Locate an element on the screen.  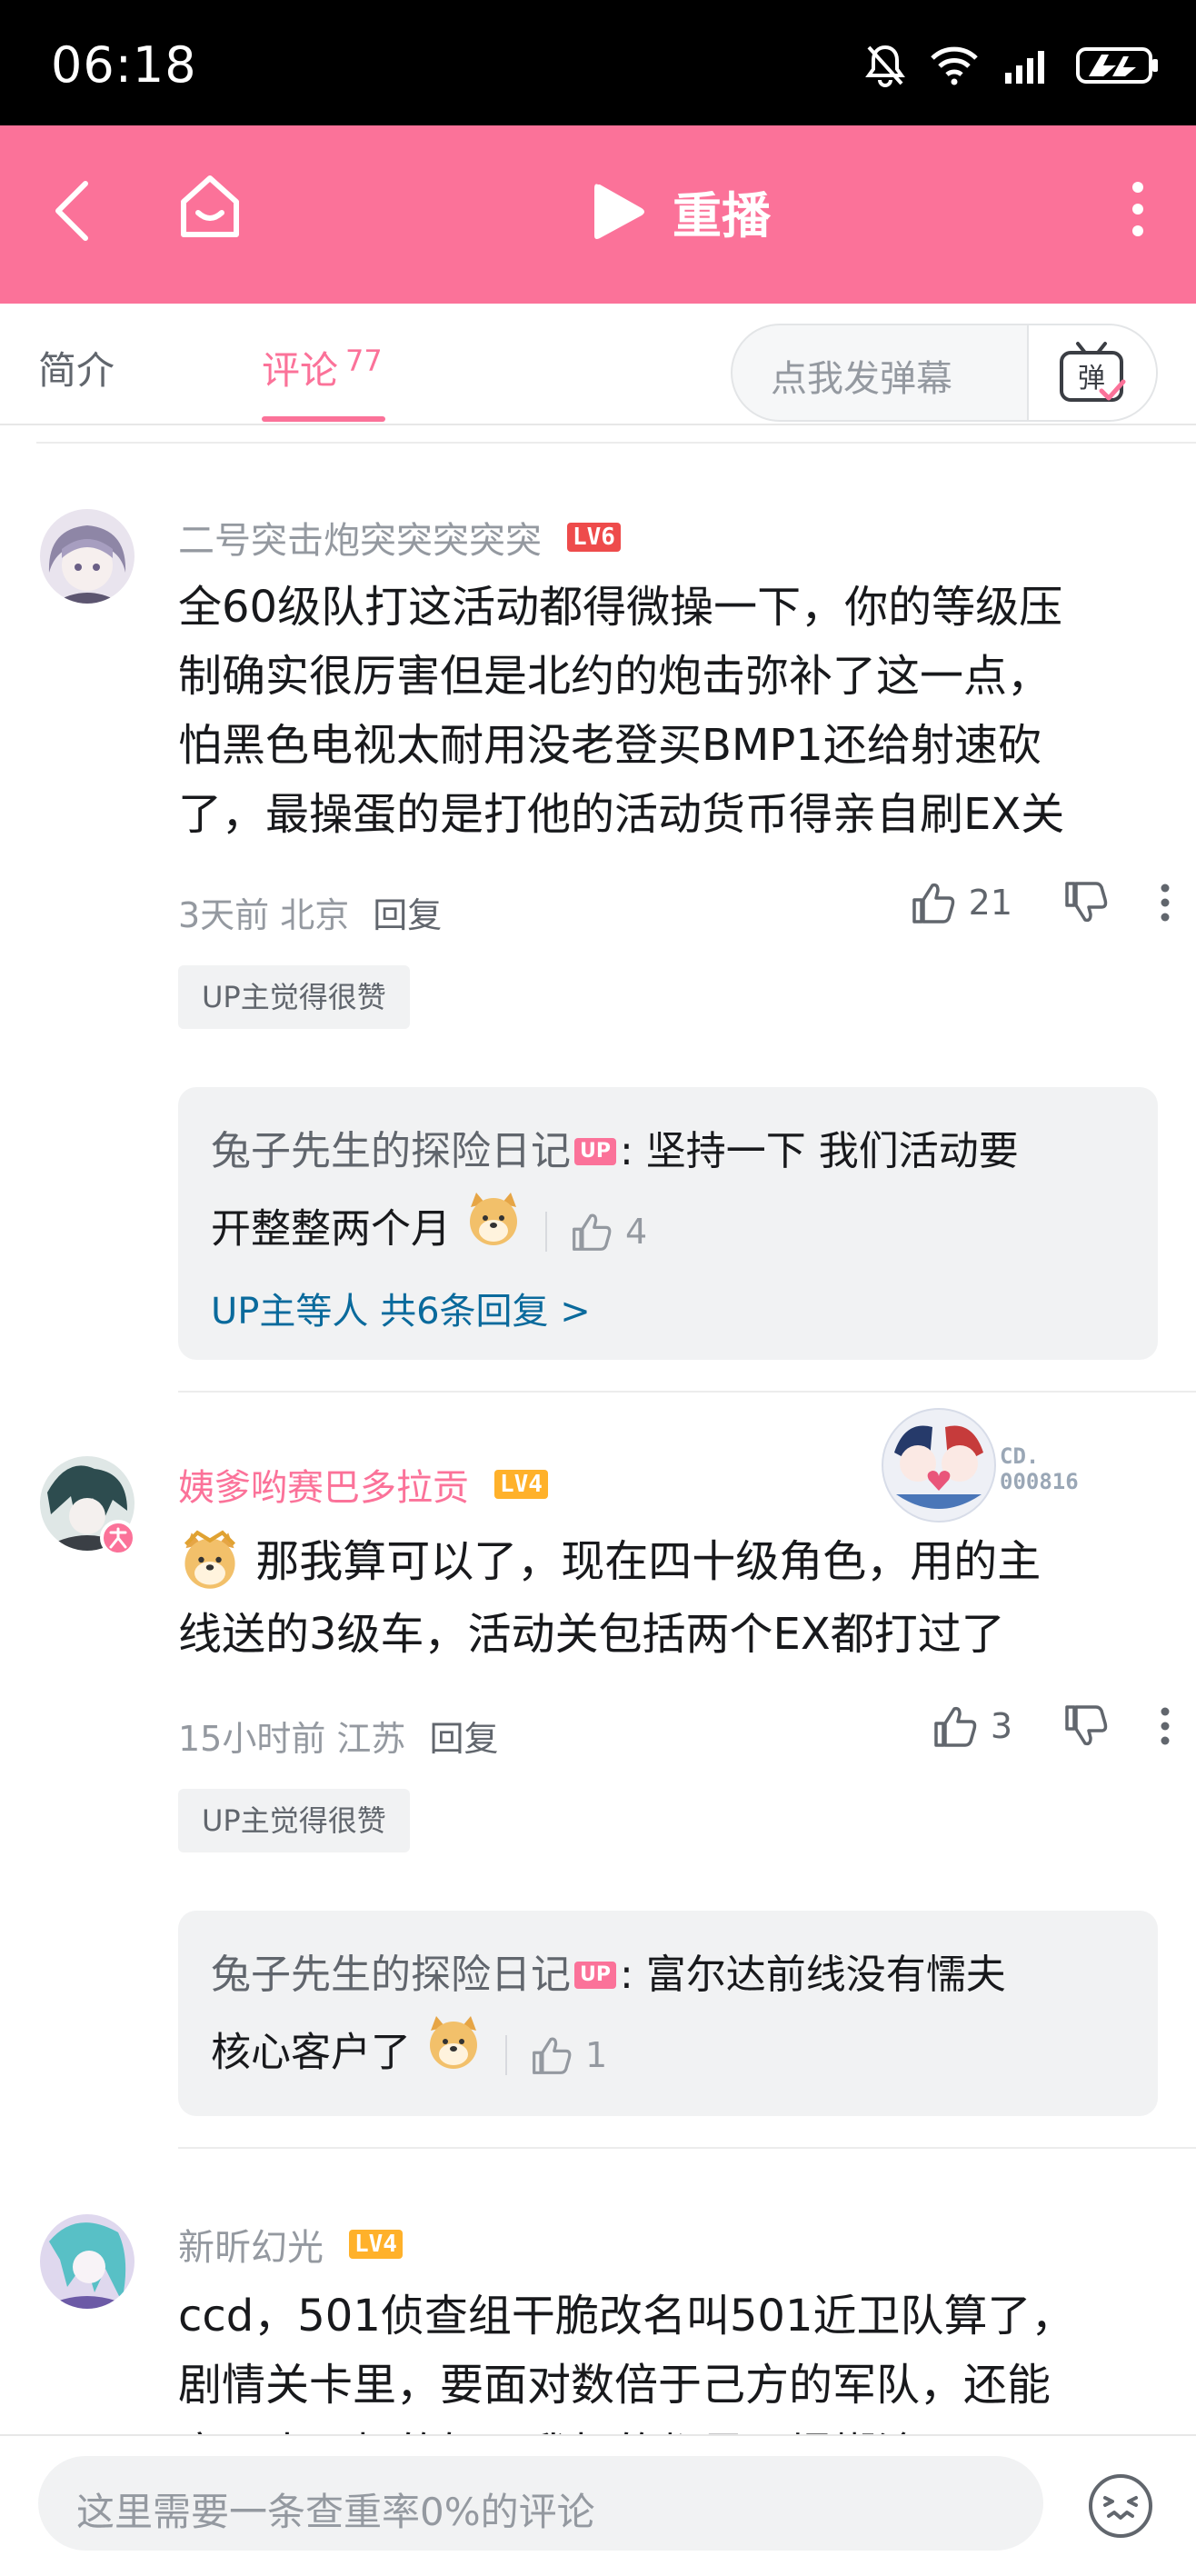
comment-input: 这里需要一条查重率0%的评论 is located at coordinates (540, 2503).